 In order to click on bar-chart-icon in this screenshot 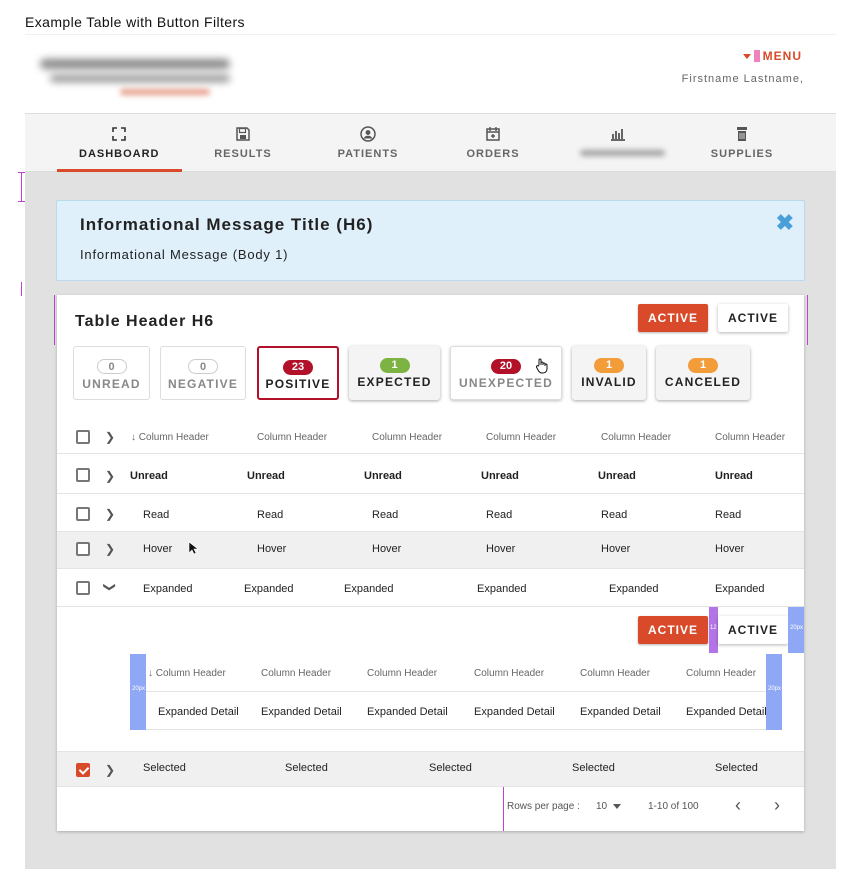, I will do `click(618, 135)`.